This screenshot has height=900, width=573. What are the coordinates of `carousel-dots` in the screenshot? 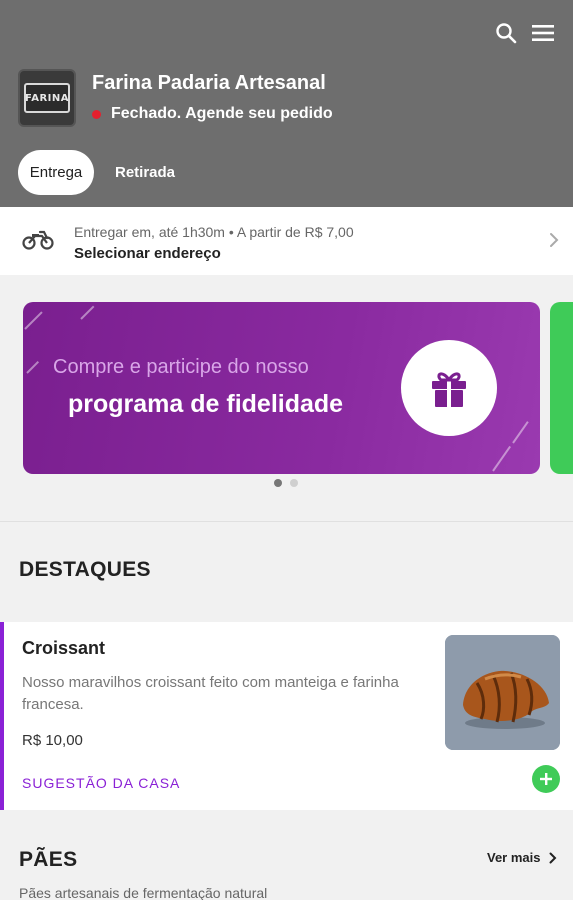 It's located at (286, 483).